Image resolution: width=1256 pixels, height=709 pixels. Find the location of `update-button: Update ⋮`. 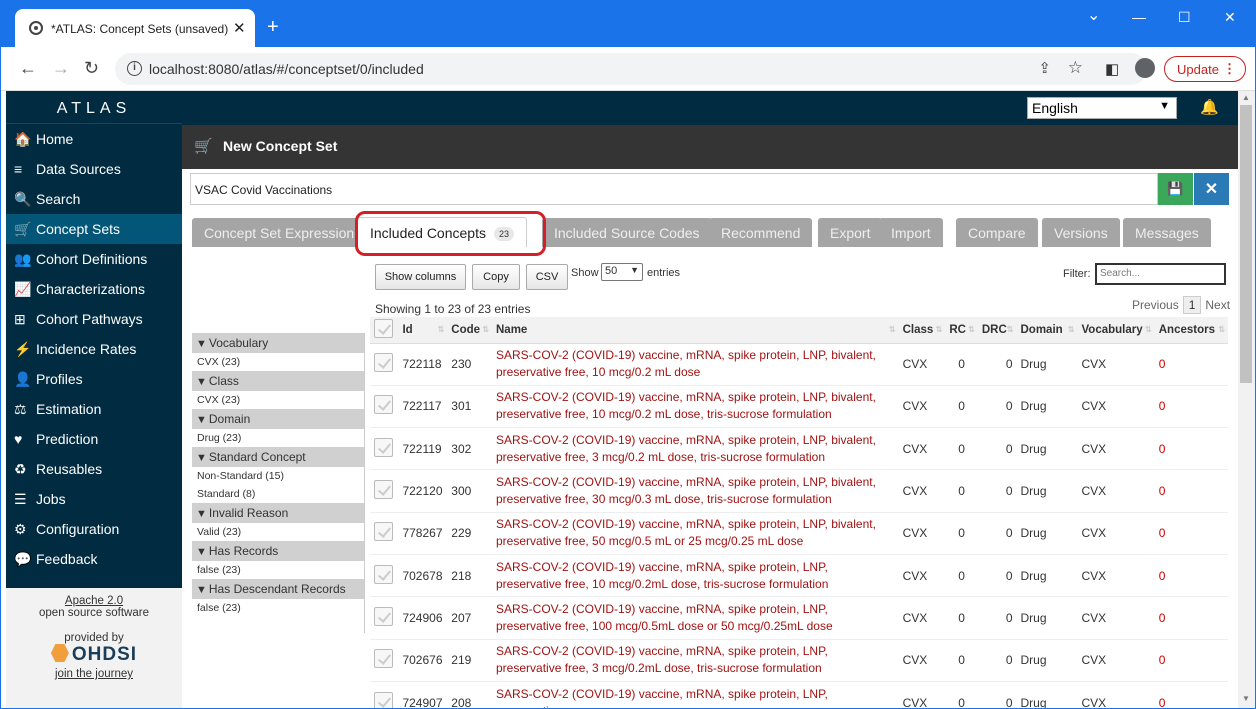

update-button: Update ⋮ is located at coordinates (1205, 69).